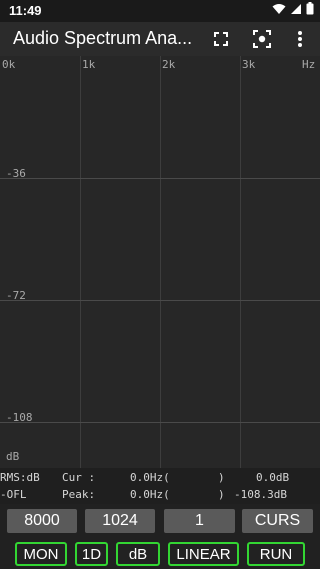 Image resolution: width=320 pixels, height=569 pixels. Describe the element at coordinates (221, 477) in the screenshot. I see `cur-close: )` at that location.